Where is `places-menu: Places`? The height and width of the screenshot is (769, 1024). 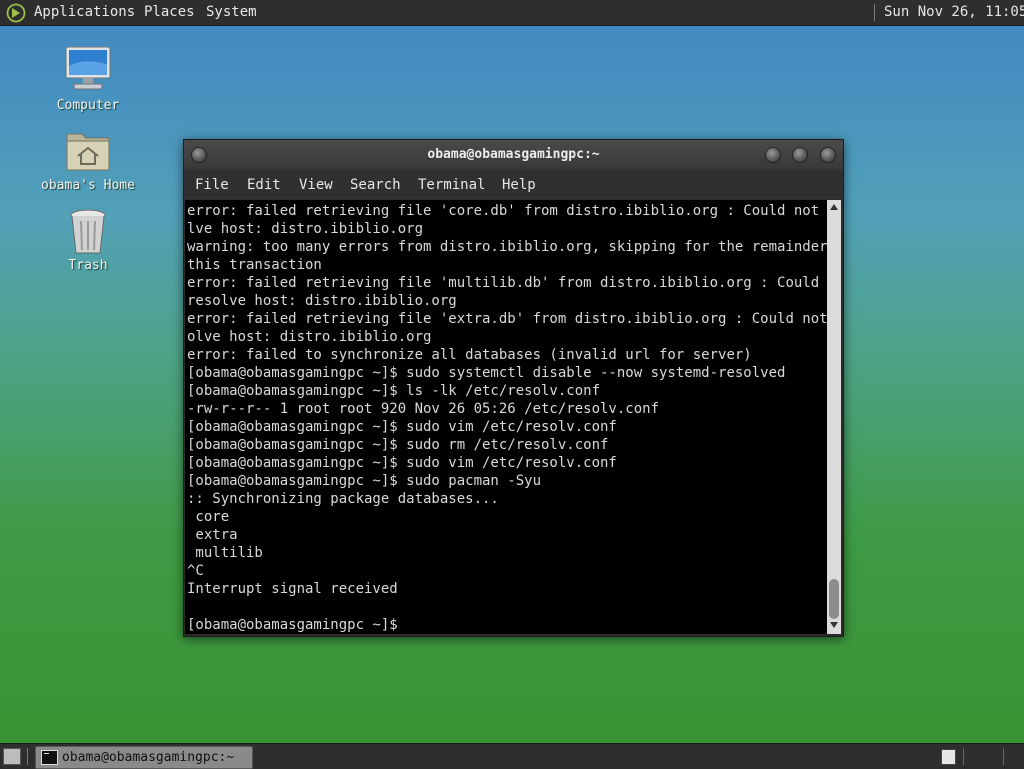 places-menu: Places is located at coordinates (169, 12).